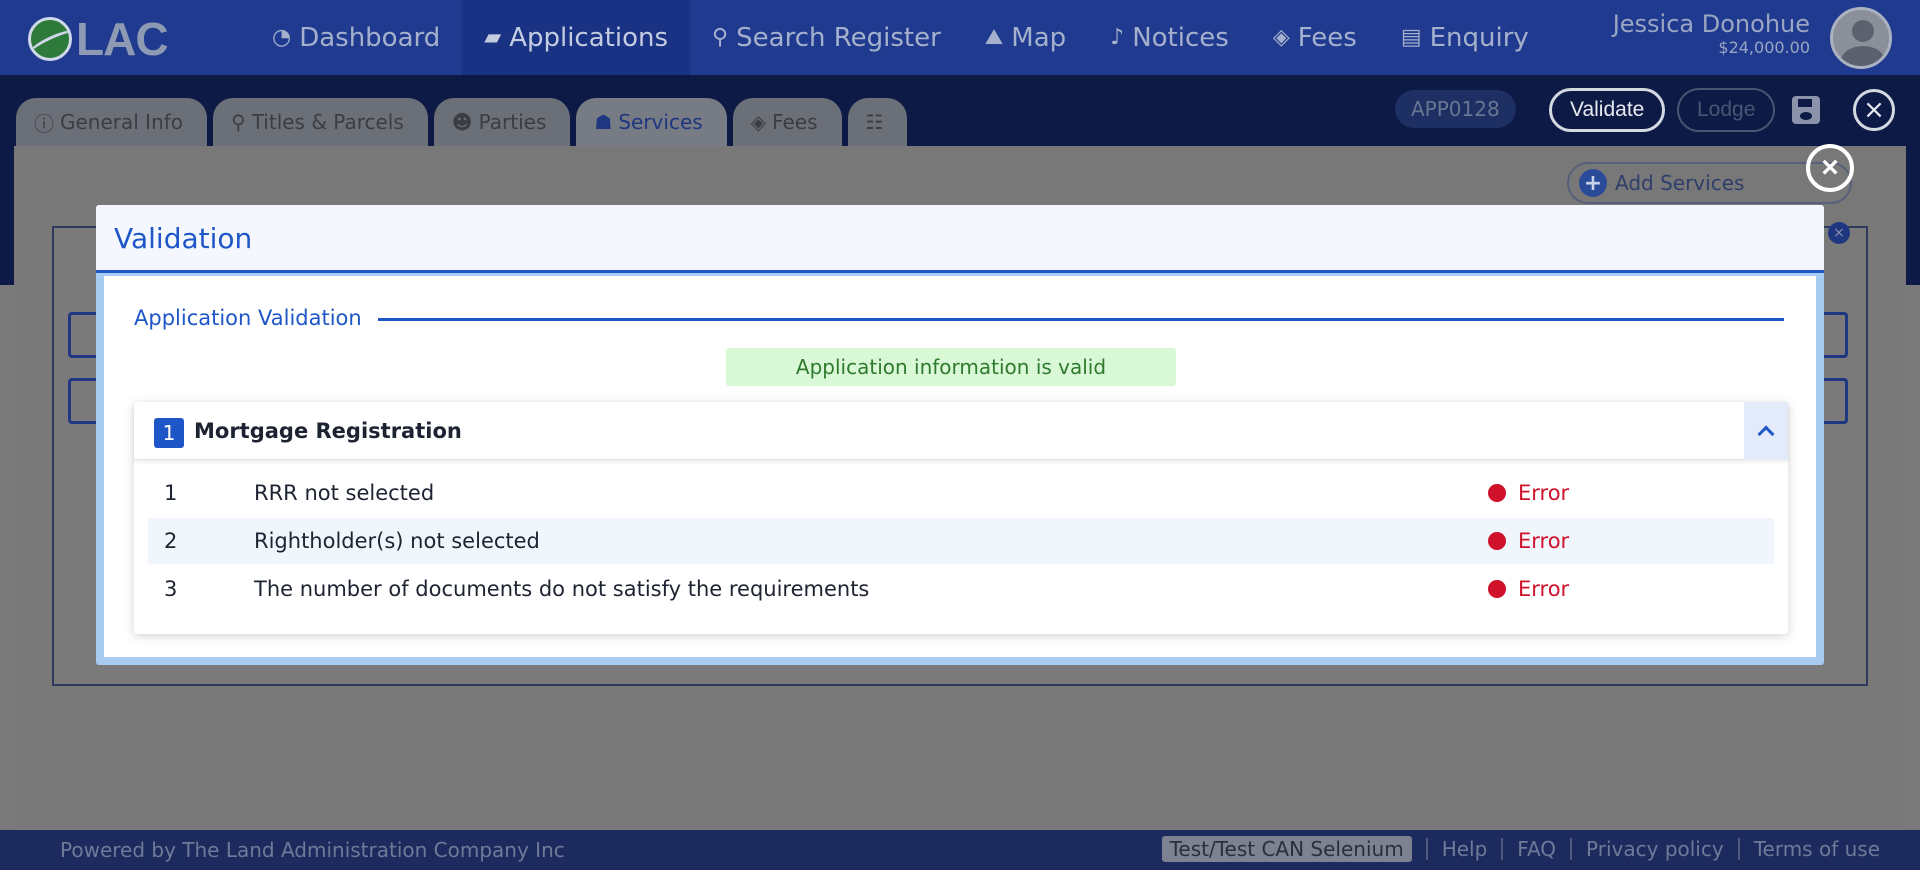 Image resolution: width=1920 pixels, height=870 pixels. What do you see at coordinates (1766, 434) in the screenshot?
I see `chevron-up-icon` at bounding box center [1766, 434].